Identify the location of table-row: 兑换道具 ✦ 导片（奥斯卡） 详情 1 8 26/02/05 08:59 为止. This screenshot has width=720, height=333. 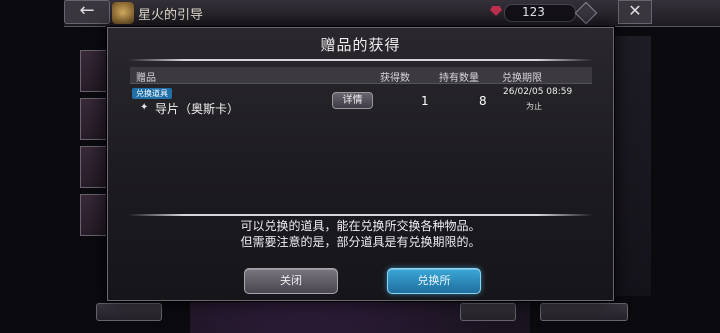
(361, 104).